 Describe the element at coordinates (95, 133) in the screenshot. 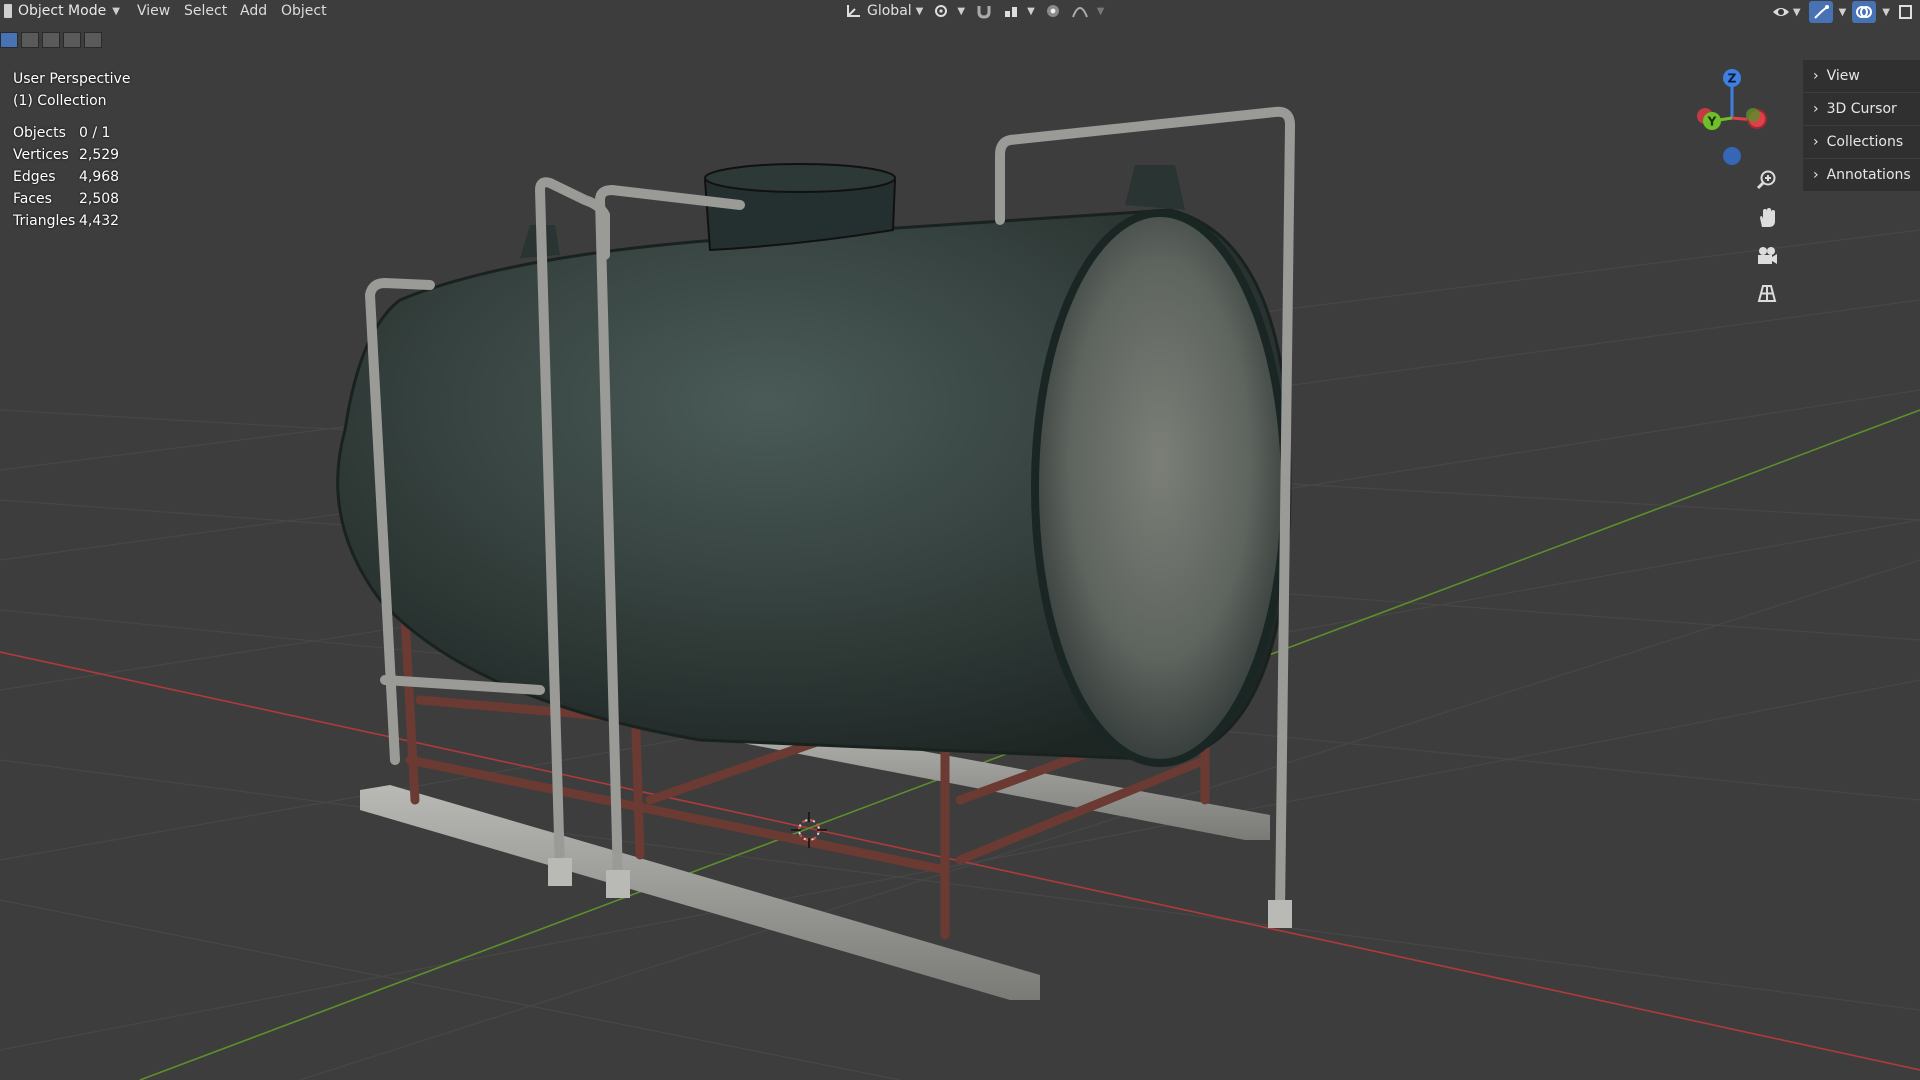

I see `stat-value: 0 / 1` at that location.